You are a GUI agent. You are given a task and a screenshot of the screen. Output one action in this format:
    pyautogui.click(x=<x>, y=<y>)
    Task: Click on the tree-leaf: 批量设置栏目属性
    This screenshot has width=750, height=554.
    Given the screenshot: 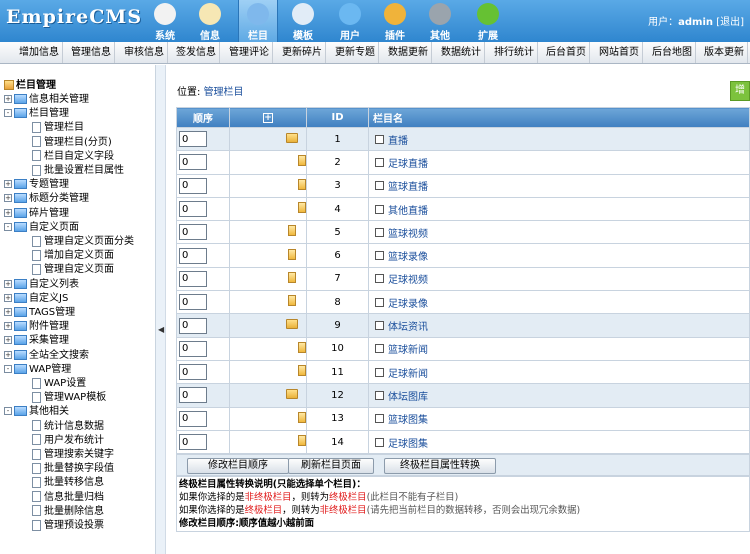 What is the action you would take?
    pyautogui.click(x=78, y=171)
    